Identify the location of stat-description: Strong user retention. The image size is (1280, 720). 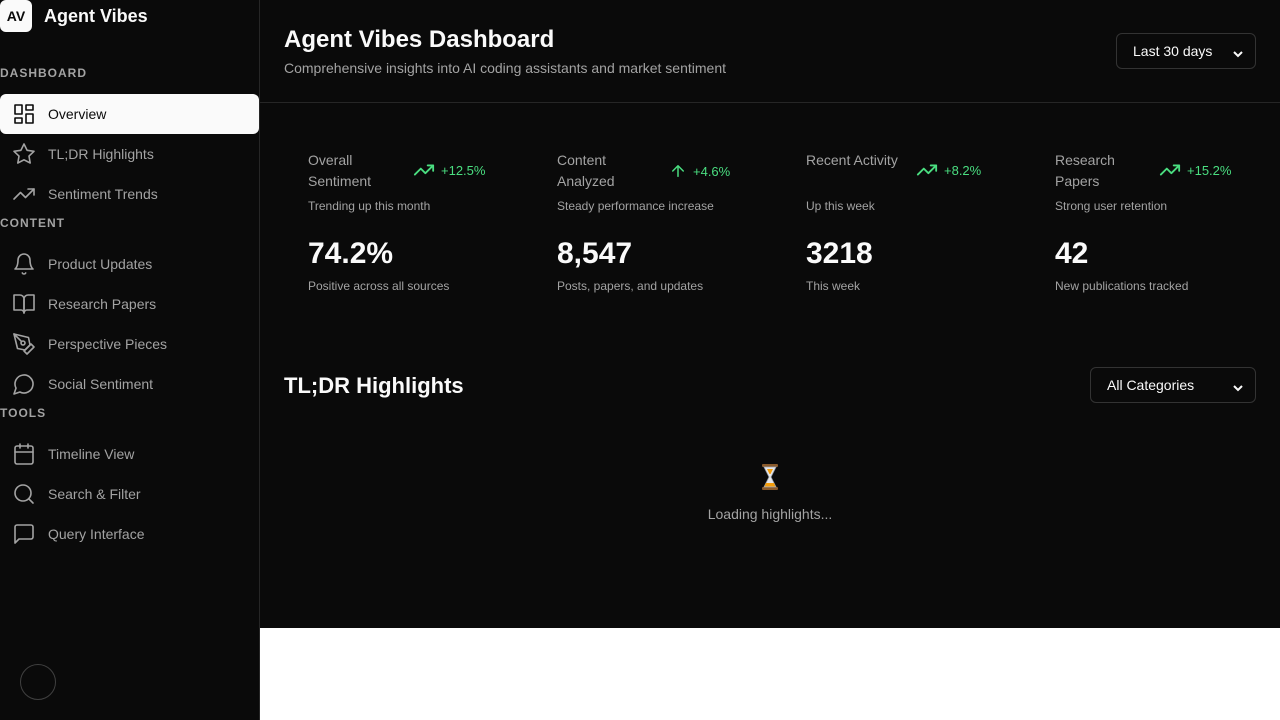
(1111, 206).